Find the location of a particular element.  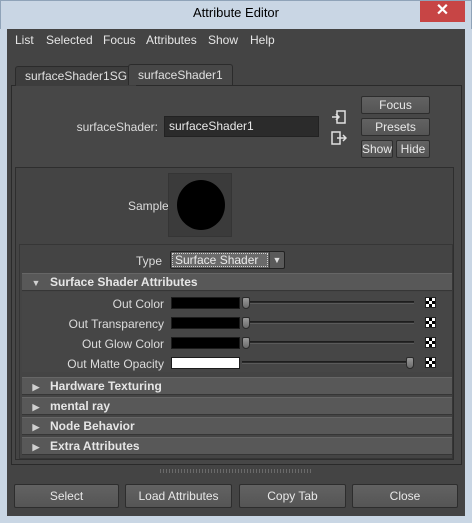

type-dropdown-value: Surface Shader is located at coordinates (220, 260).